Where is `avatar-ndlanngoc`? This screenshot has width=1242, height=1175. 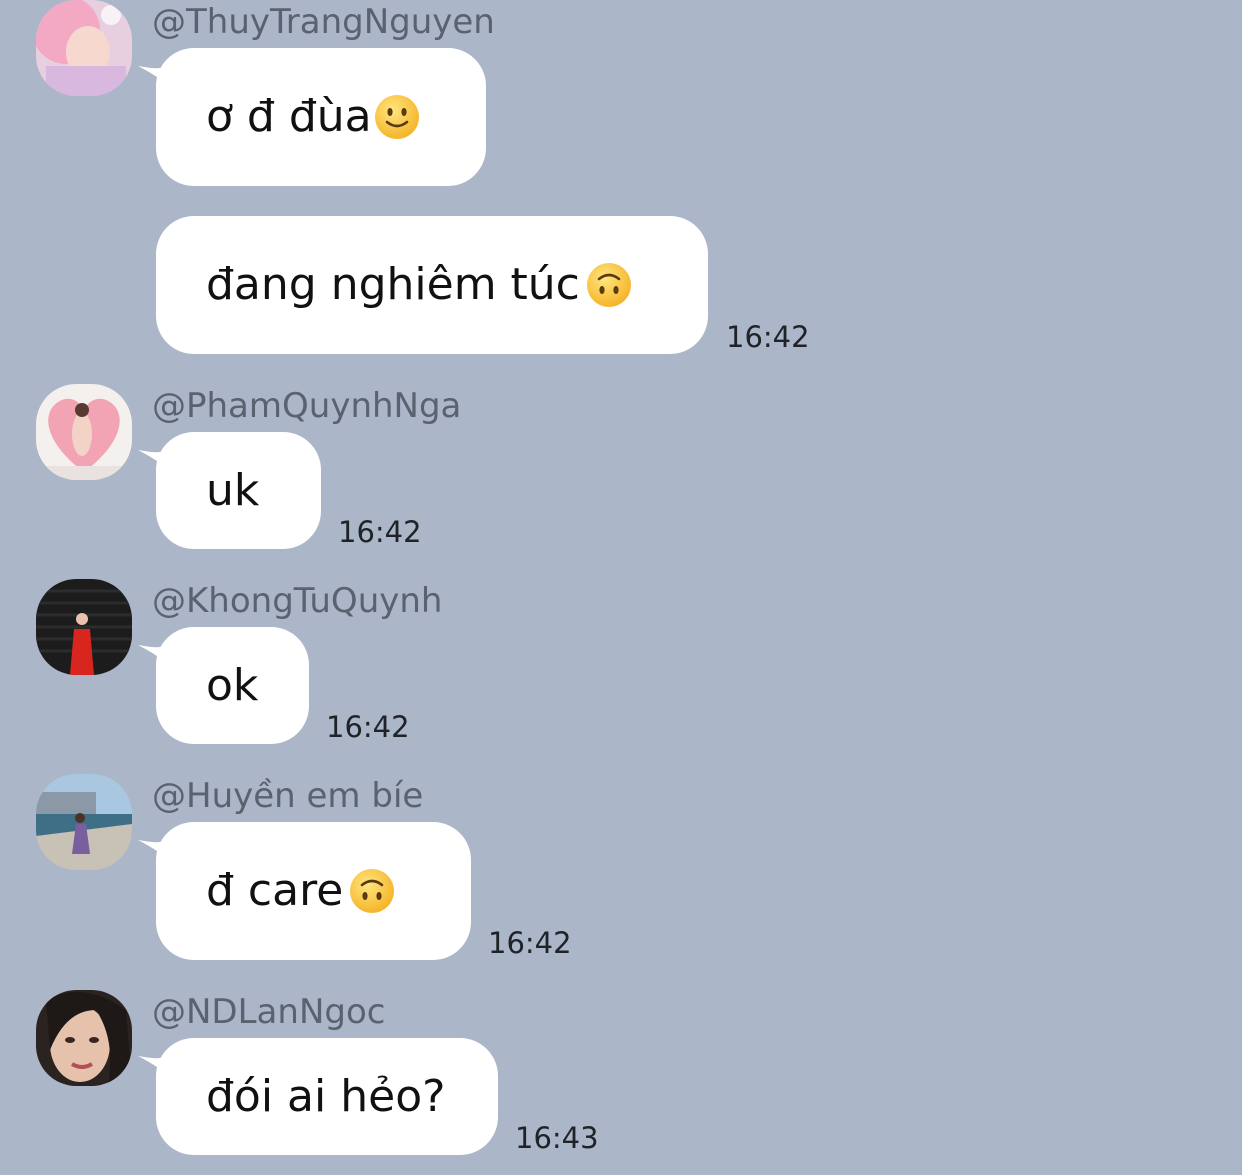
avatar-ndlanngoc is located at coordinates (84, 1038).